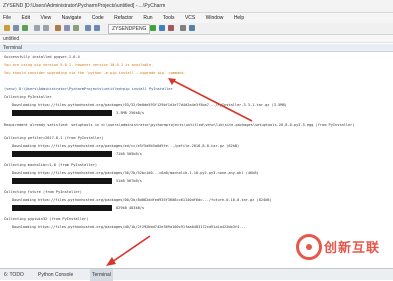 Image resolution: width=393 pixels, height=281 pixels. Describe the element at coordinates (14, 275) in the screenshot. I see `todo-tab: 6: TODO` at that location.